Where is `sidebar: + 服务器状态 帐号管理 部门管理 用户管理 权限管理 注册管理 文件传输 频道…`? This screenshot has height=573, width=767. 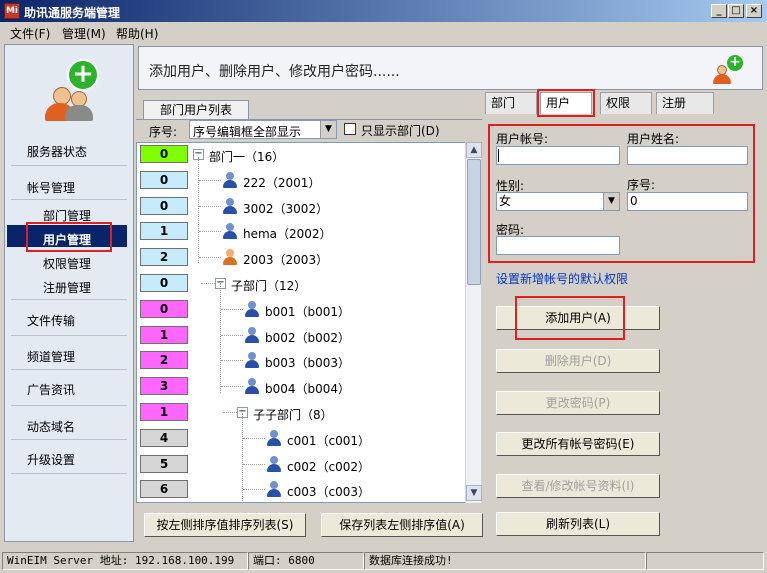
sidebar: + 服务器状态 帐号管理 部门管理 用户管理 权限管理 注册管理 文件传输 频道… is located at coordinates (69, 293).